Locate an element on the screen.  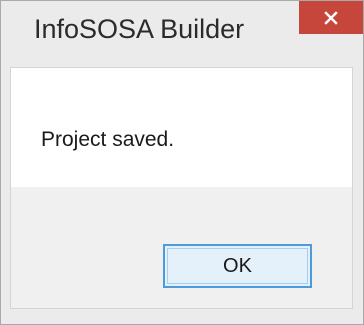
close-button is located at coordinates (331, 17).